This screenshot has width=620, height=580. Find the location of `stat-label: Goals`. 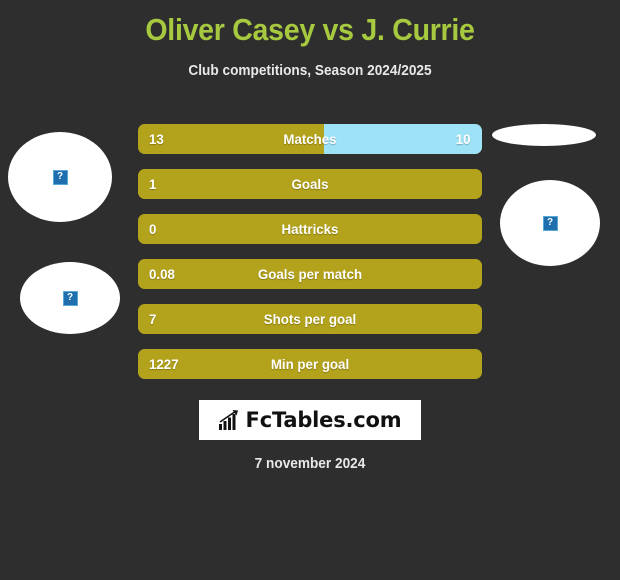

stat-label: Goals is located at coordinates (310, 184).